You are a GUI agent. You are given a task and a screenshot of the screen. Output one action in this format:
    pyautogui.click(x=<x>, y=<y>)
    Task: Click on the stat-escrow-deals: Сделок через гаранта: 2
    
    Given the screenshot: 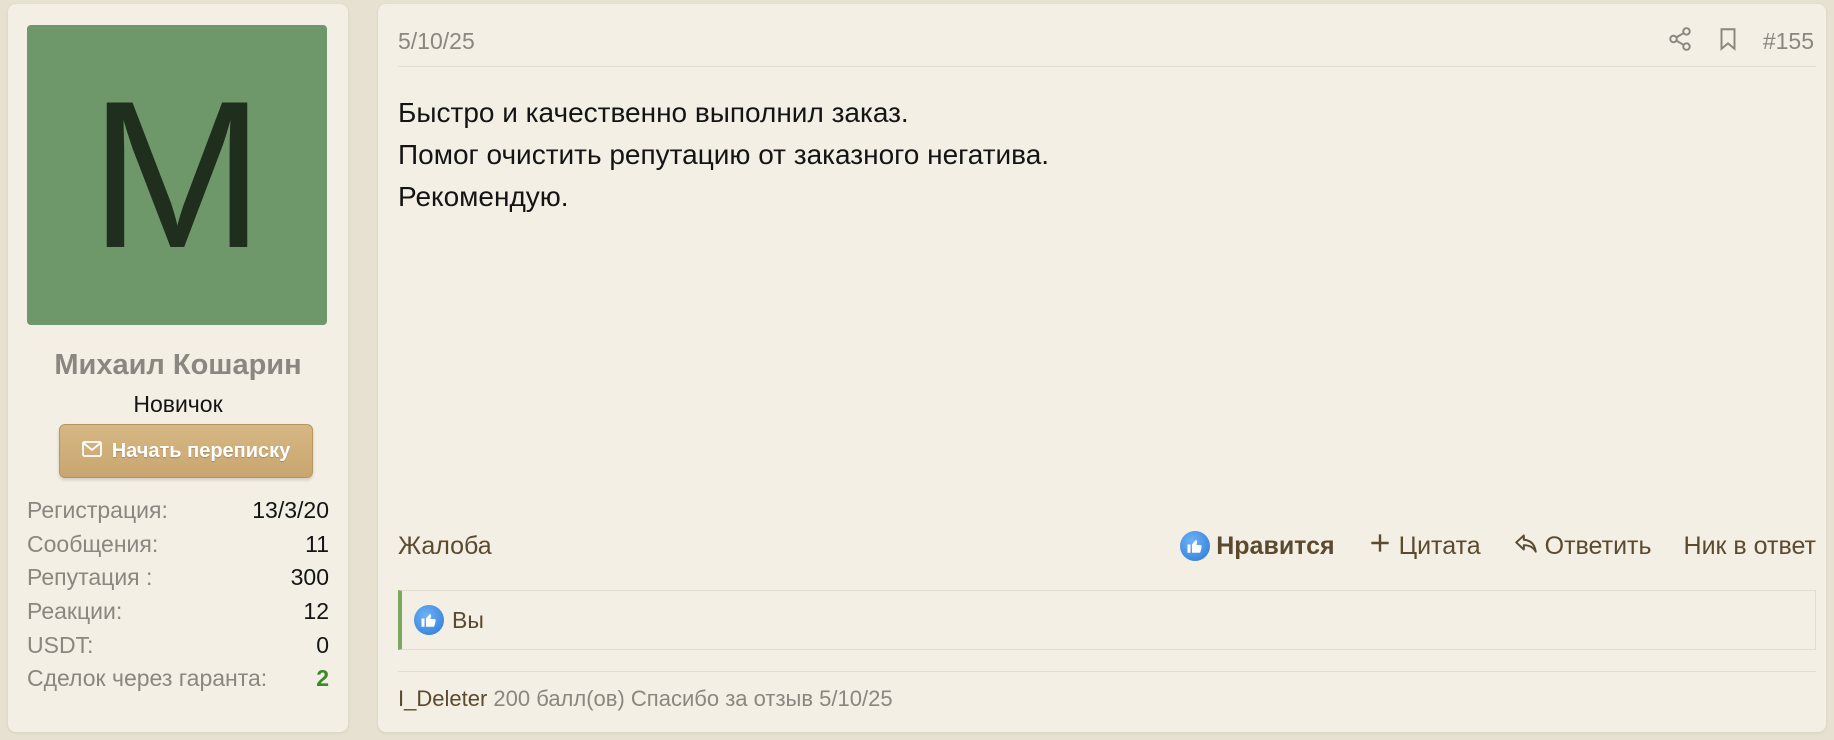 What is the action you would take?
    pyautogui.click(x=178, y=679)
    